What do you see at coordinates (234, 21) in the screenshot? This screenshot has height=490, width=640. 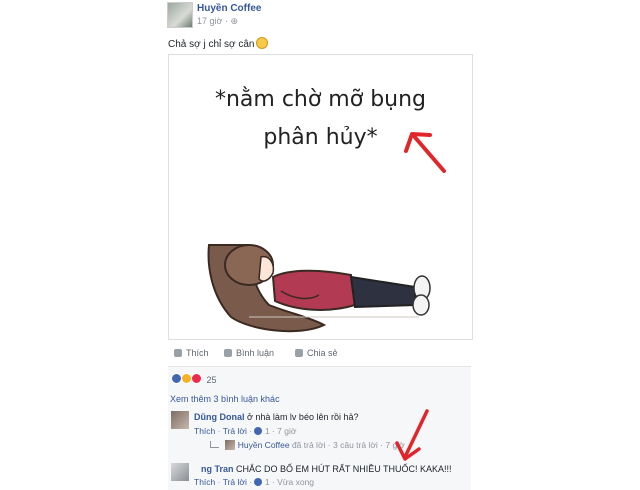 I see `globe-icon: ⊕` at bounding box center [234, 21].